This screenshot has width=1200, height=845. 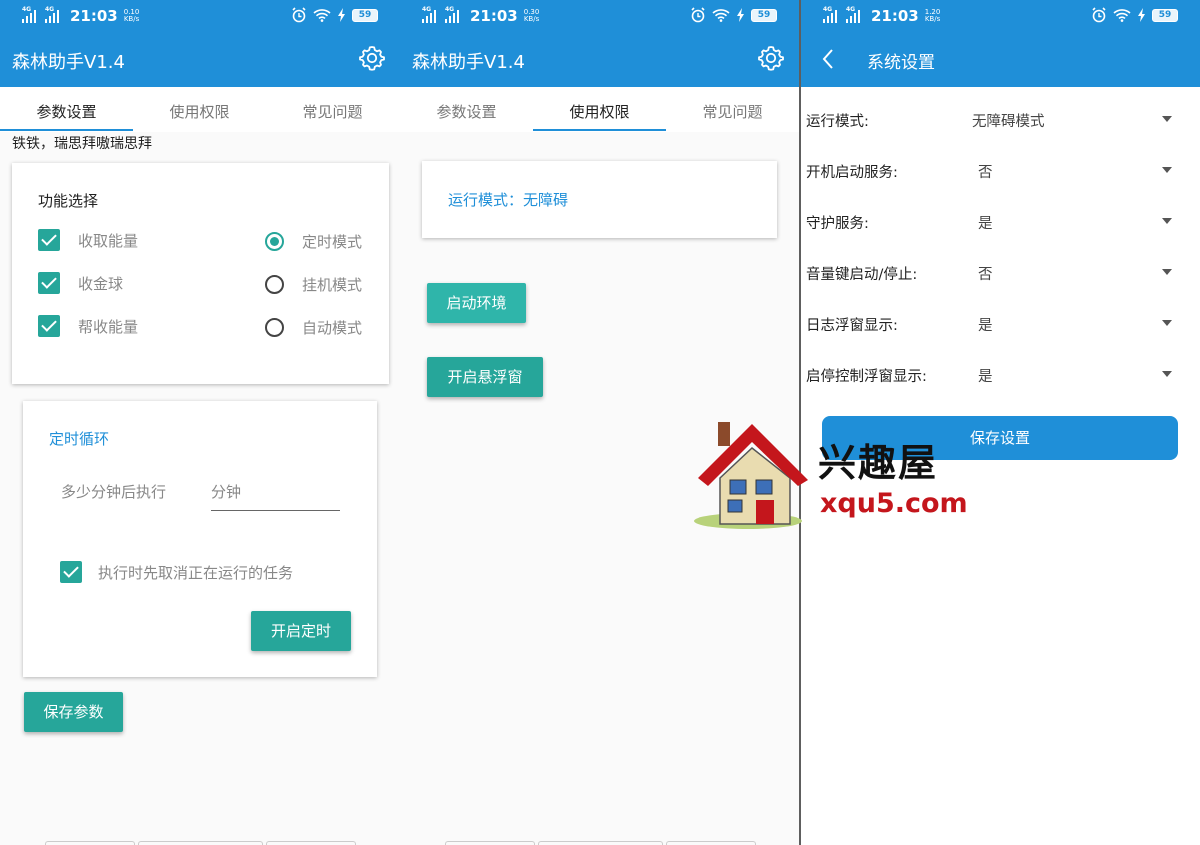 What do you see at coordinates (485, 377) in the screenshot?
I see `open-float-button: 开启悬浮窗` at bounding box center [485, 377].